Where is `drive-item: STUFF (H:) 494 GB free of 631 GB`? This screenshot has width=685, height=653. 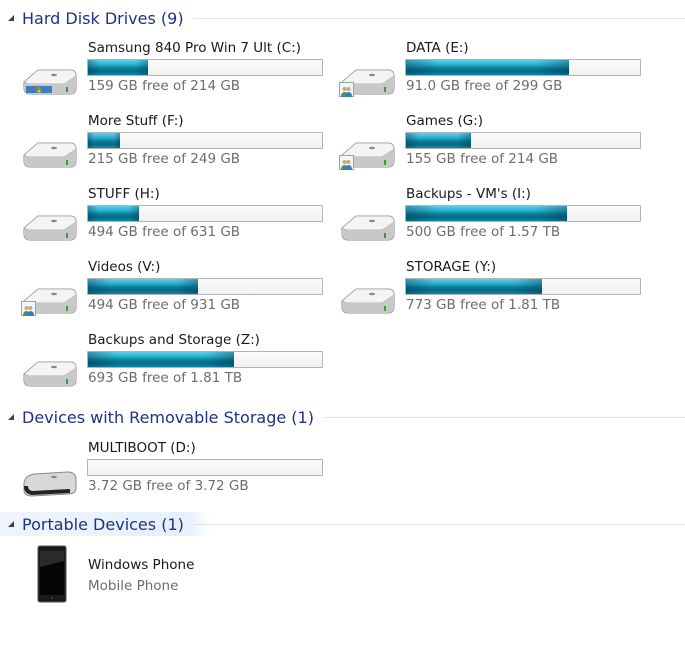 drive-item: STUFF (H:) 494 GB free of 631 GB is located at coordinates (179, 219).